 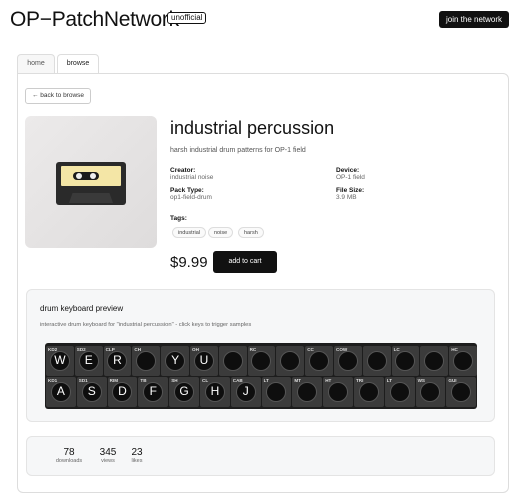 I want to click on downloads-count: 78, so click(x=69, y=452).